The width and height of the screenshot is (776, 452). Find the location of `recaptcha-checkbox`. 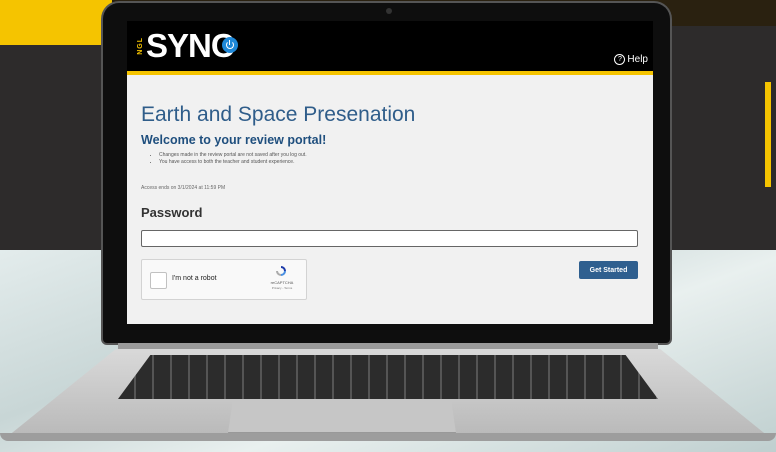

recaptcha-checkbox is located at coordinates (158, 280).